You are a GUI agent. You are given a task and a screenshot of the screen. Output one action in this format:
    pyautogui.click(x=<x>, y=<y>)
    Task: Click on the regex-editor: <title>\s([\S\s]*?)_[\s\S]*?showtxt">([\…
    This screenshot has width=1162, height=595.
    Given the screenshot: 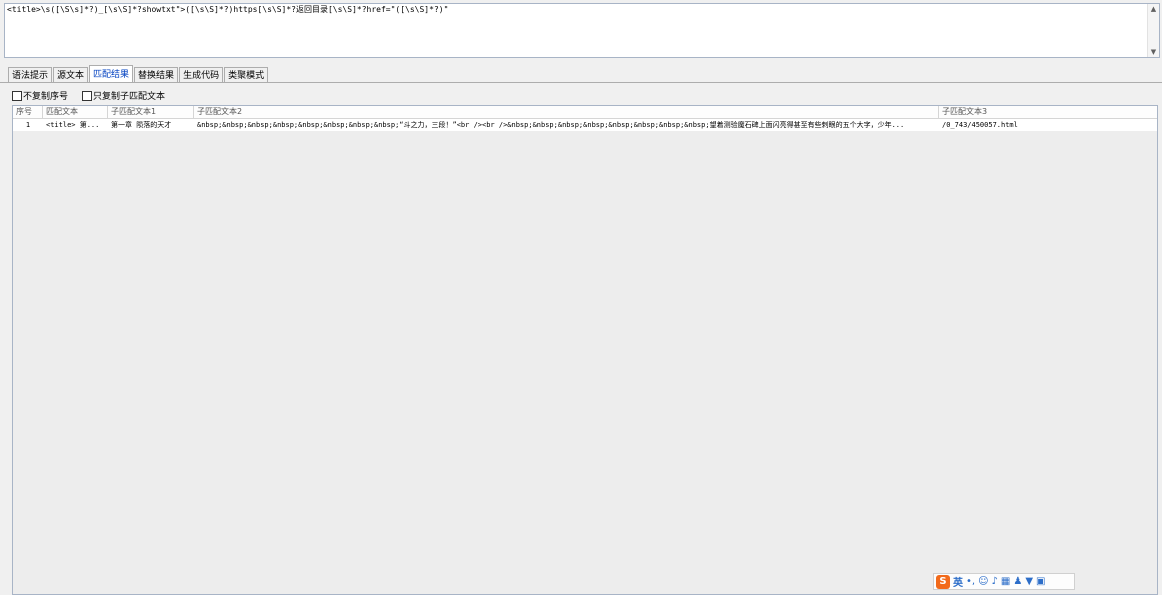 What is the action you would take?
    pyautogui.click(x=582, y=30)
    